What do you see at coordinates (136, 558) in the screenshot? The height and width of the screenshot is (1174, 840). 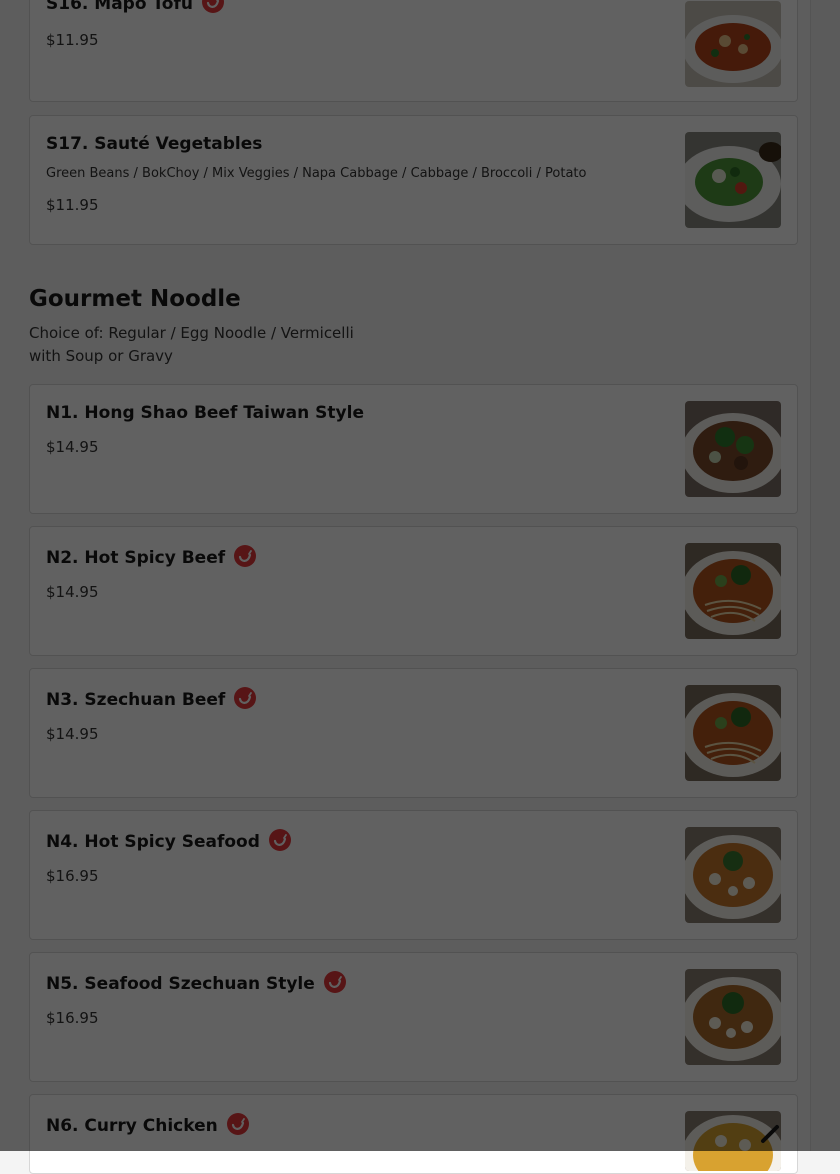 I see `menu-item-name: N2. Hot Spicy Beef` at bounding box center [136, 558].